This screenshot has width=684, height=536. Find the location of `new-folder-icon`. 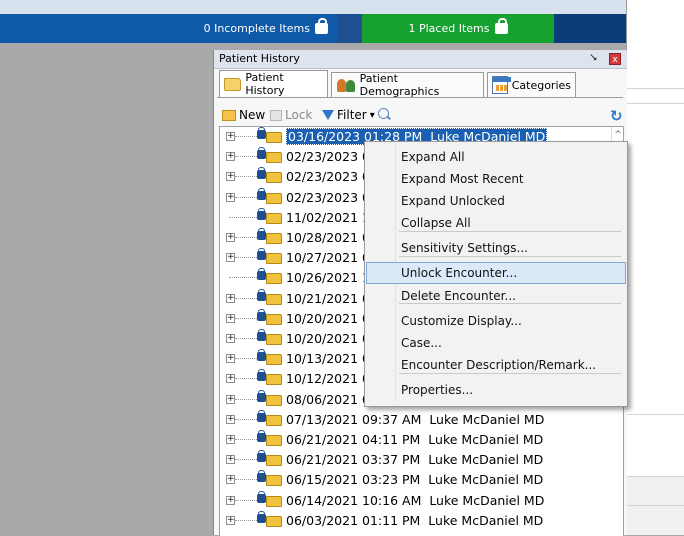

new-folder-icon is located at coordinates (229, 115).